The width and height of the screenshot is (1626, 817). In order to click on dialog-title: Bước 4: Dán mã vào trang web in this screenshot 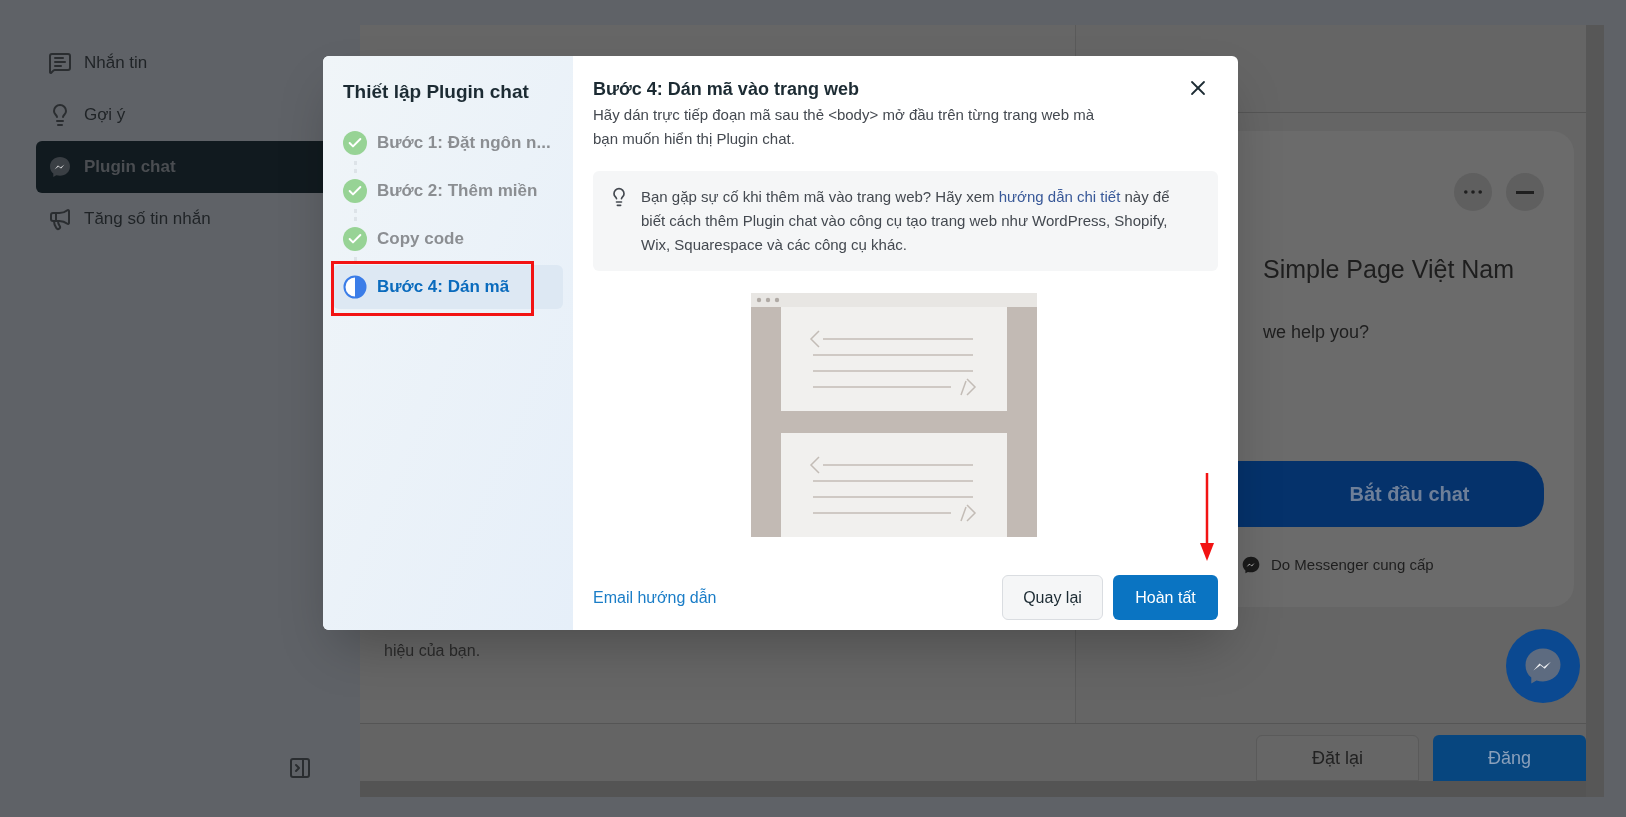, I will do `click(726, 89)`.